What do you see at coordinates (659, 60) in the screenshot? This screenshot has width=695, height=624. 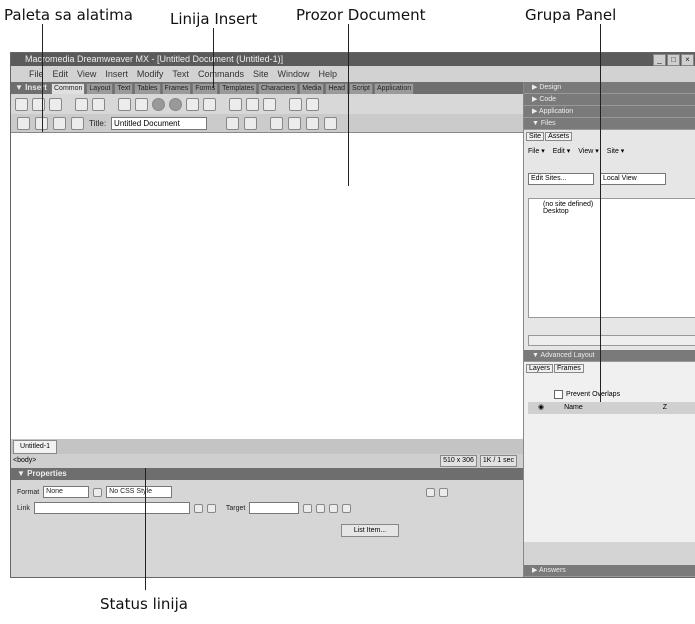 I see `minimize-button: _` at bounding box center [659, 60].